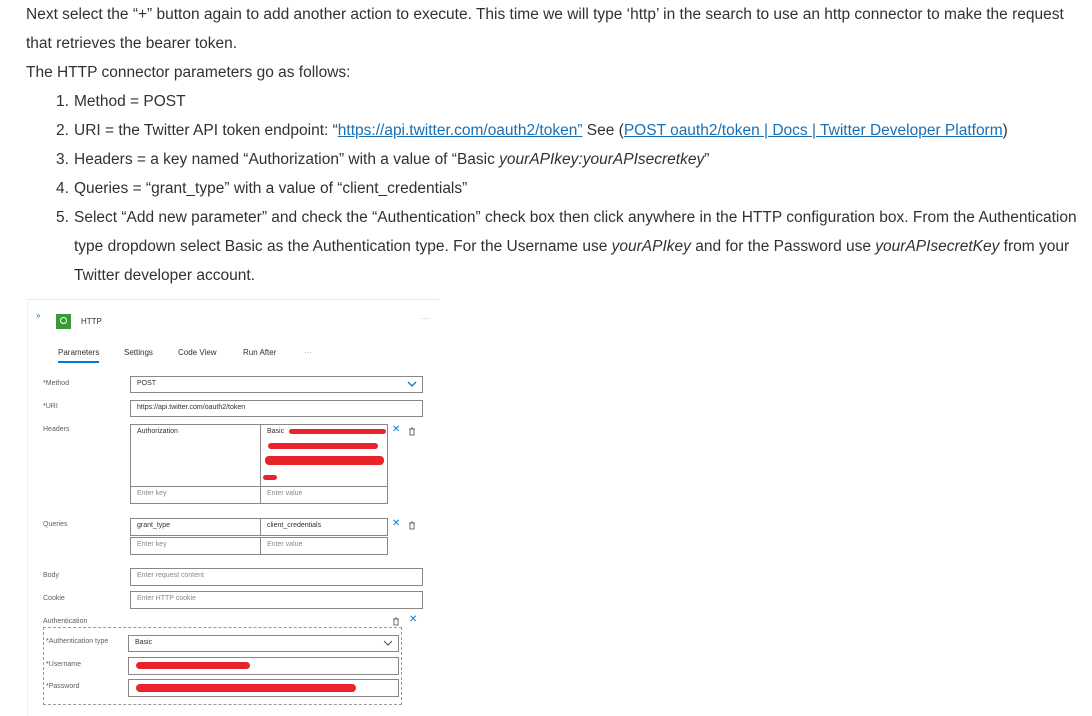 This screenshot has width=1092, height=716. Describe the element at coordinates (91, 321) in the screenshot. I see `action-title: HTTP` at that location.